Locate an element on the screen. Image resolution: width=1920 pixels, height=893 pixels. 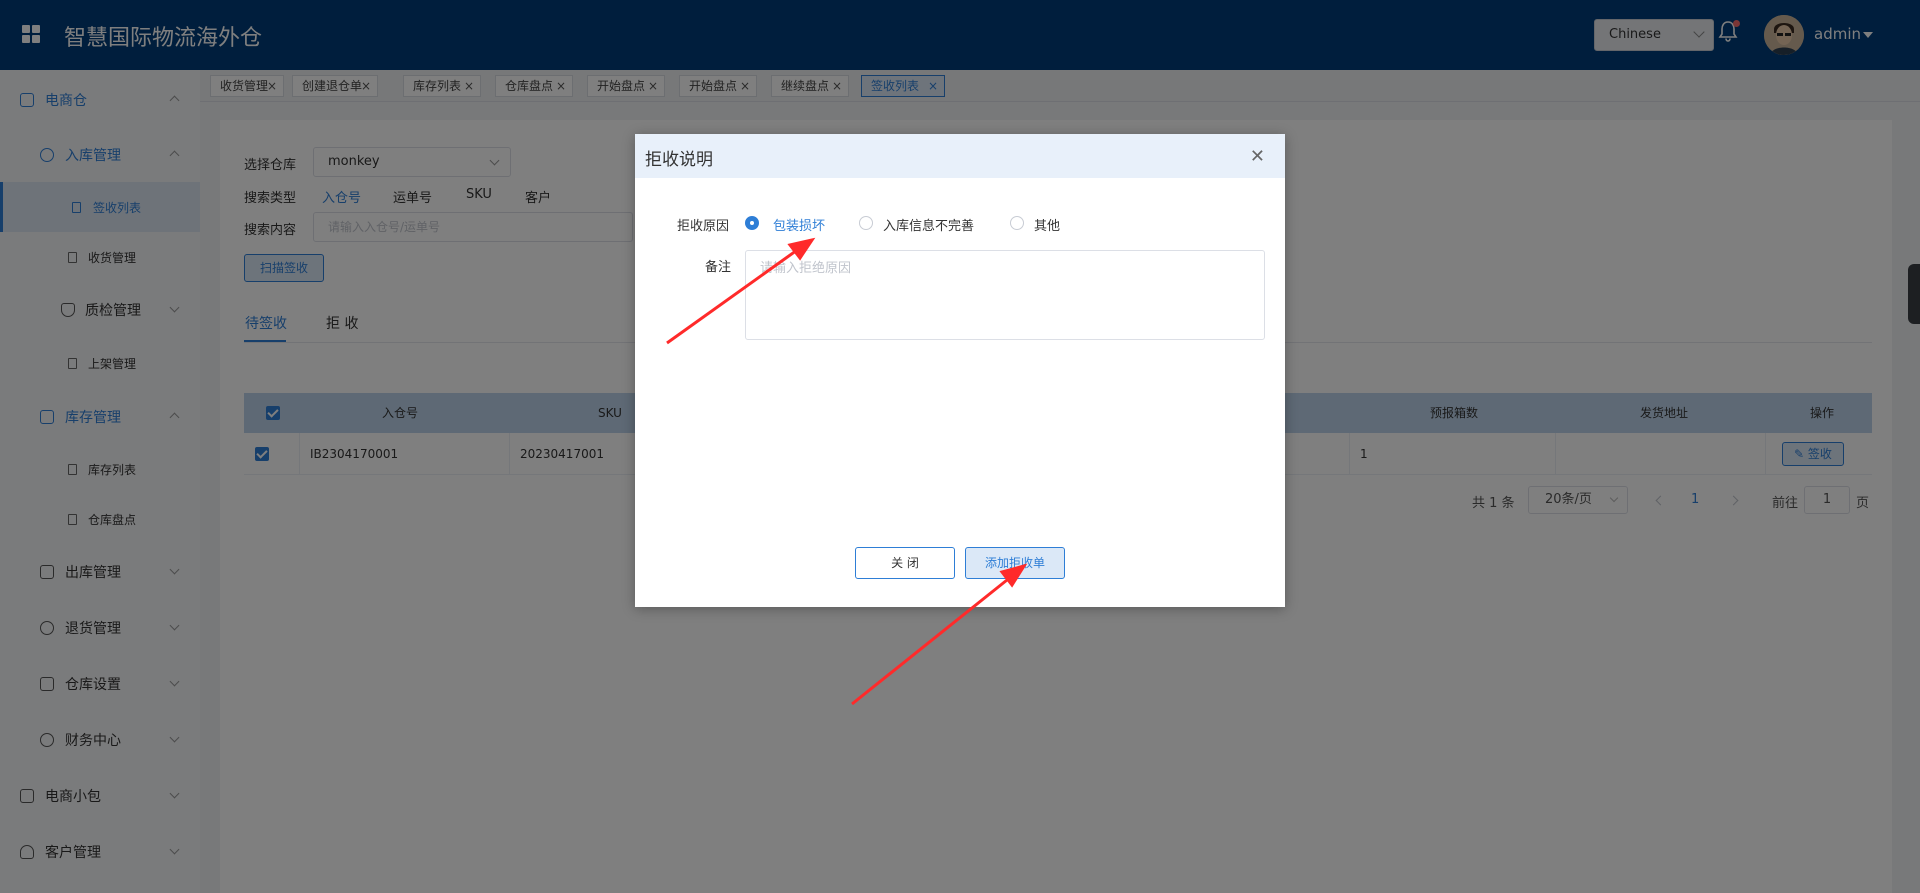
add-reject-button: 添加拒收单 is located at coordinates (1015, 563).